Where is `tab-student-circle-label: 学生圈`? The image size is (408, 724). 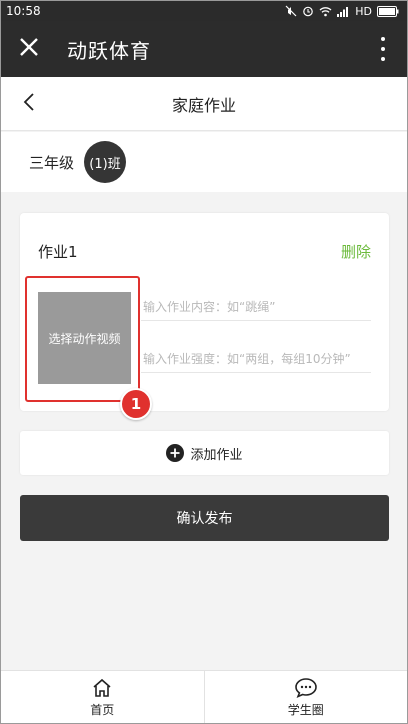 tab-student-circle-label: 学生圈 is located at coordinates (305, 709).